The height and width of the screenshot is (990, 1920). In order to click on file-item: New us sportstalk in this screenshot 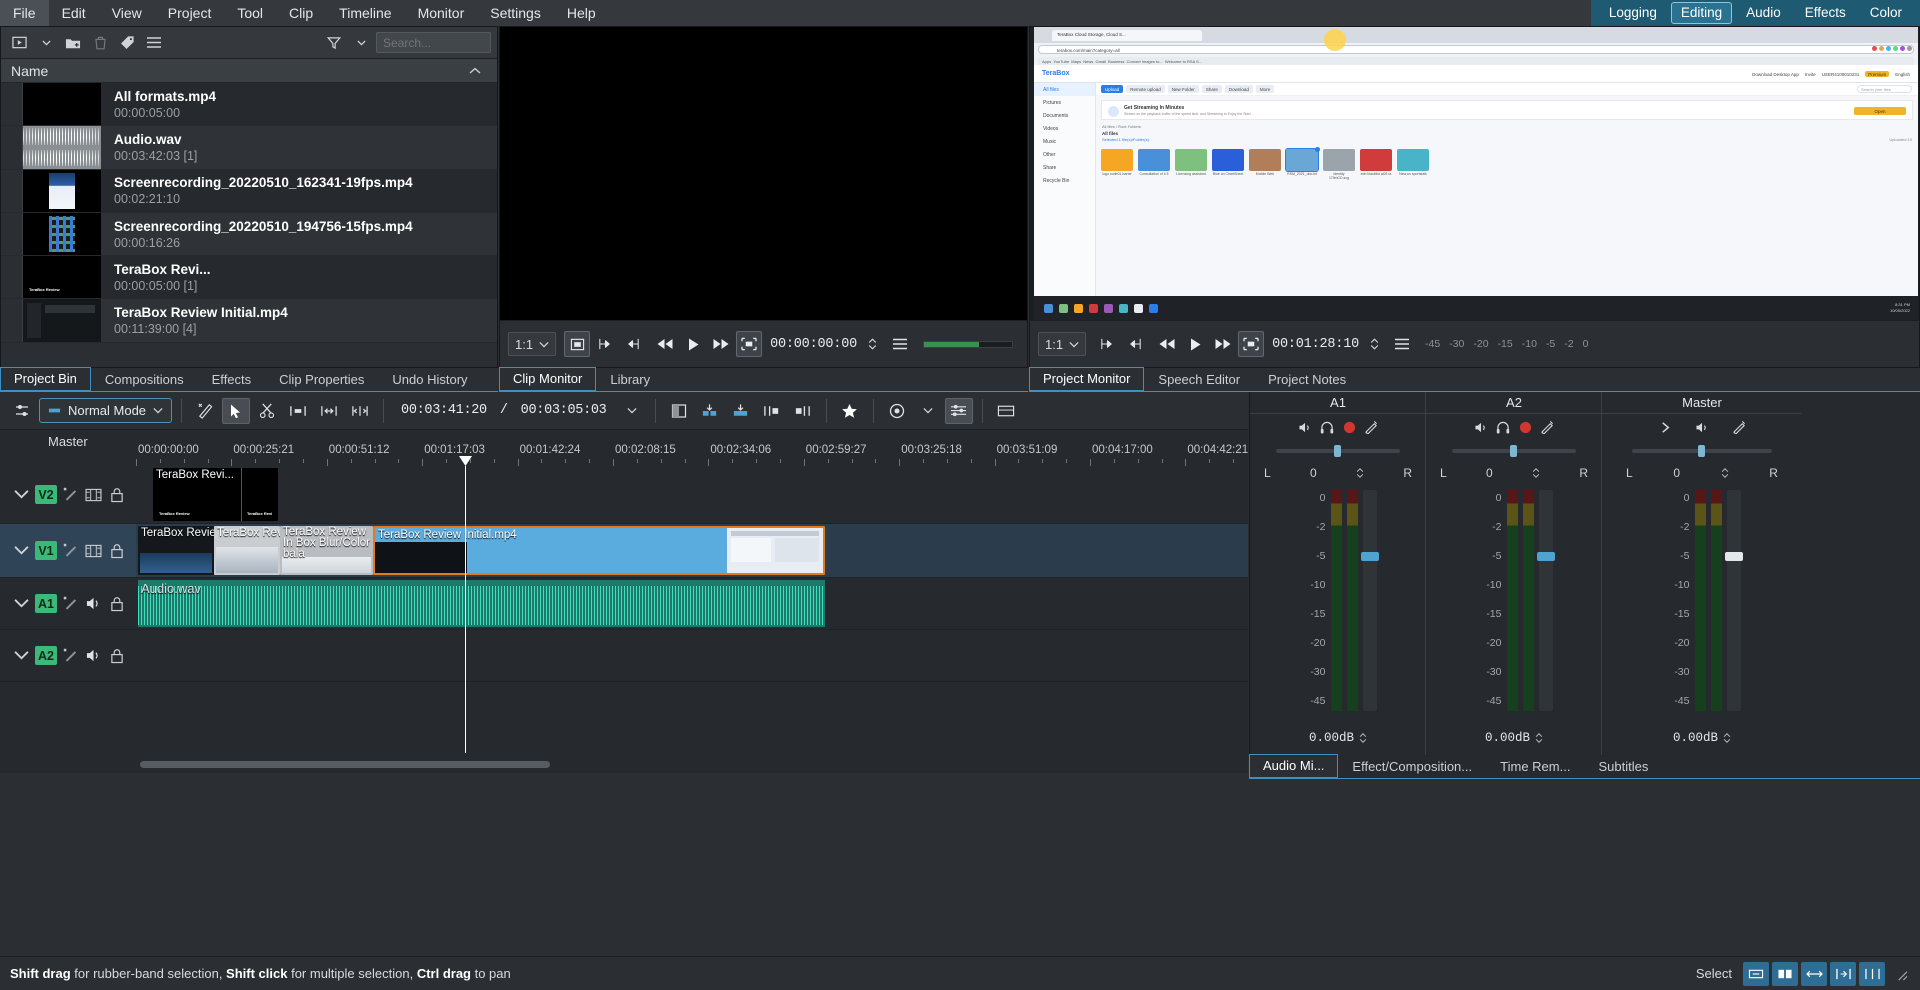, I will do `click(1413, 164)`.